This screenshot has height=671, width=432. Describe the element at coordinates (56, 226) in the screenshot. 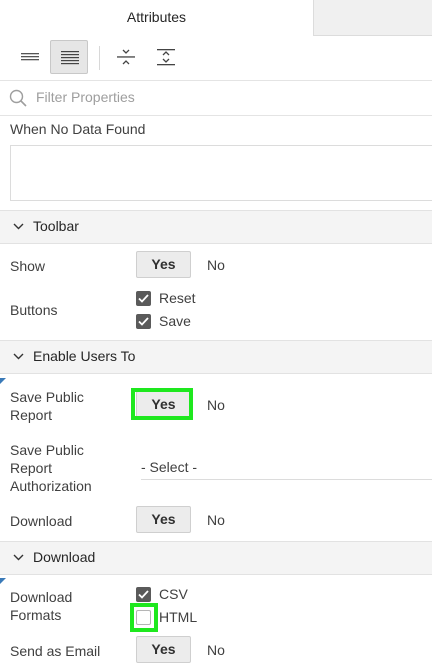

I see `section-title: Toolbar` at that location.